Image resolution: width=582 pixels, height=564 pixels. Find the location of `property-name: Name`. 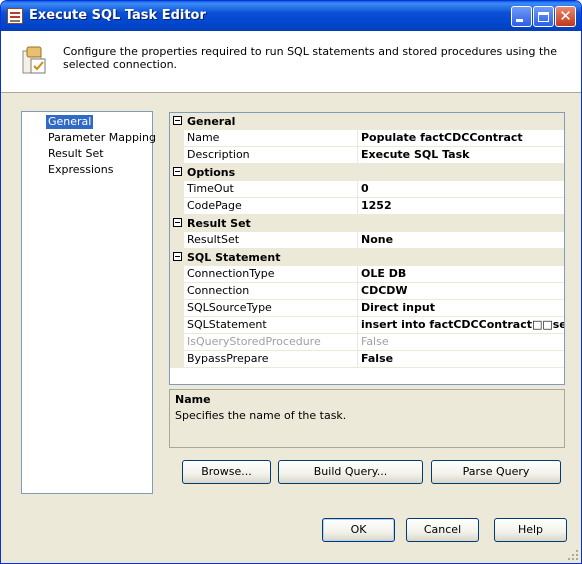

property-name: Name is located at coordinates (271, 138).